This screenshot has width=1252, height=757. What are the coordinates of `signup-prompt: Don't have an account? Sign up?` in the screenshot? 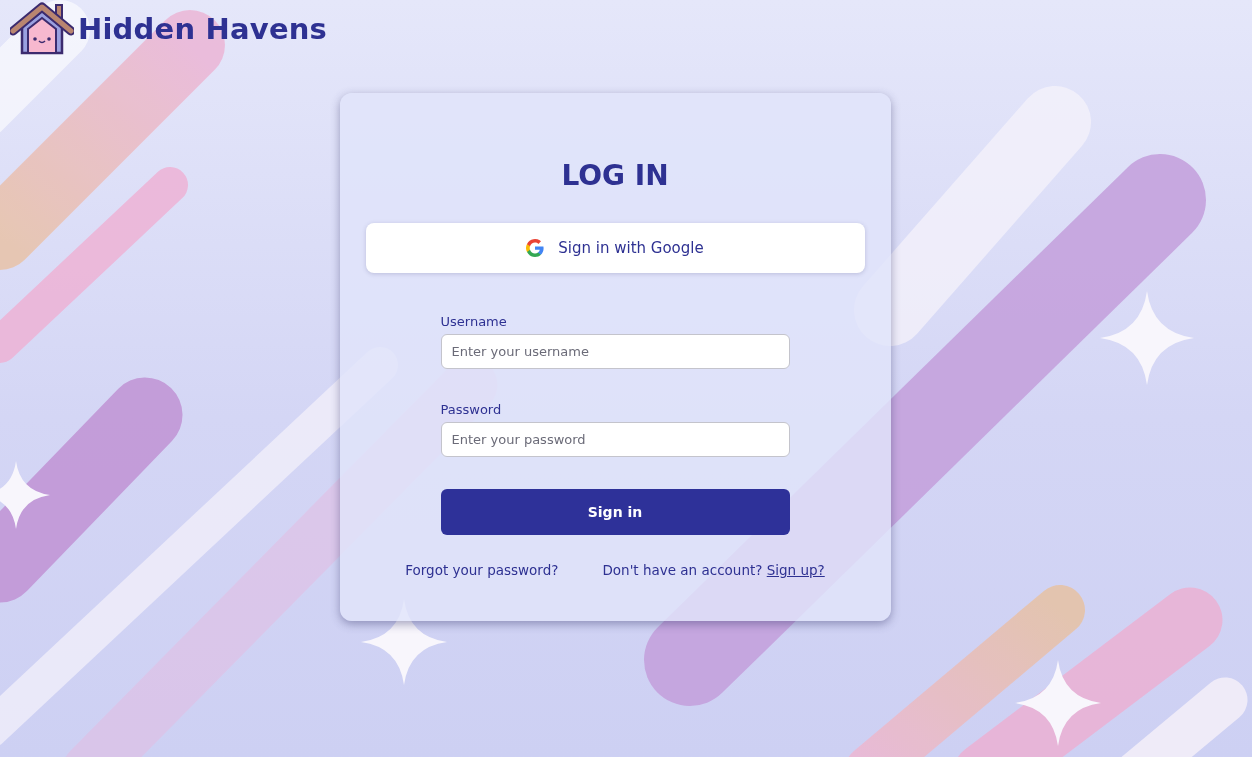 It's located at (713, 570).